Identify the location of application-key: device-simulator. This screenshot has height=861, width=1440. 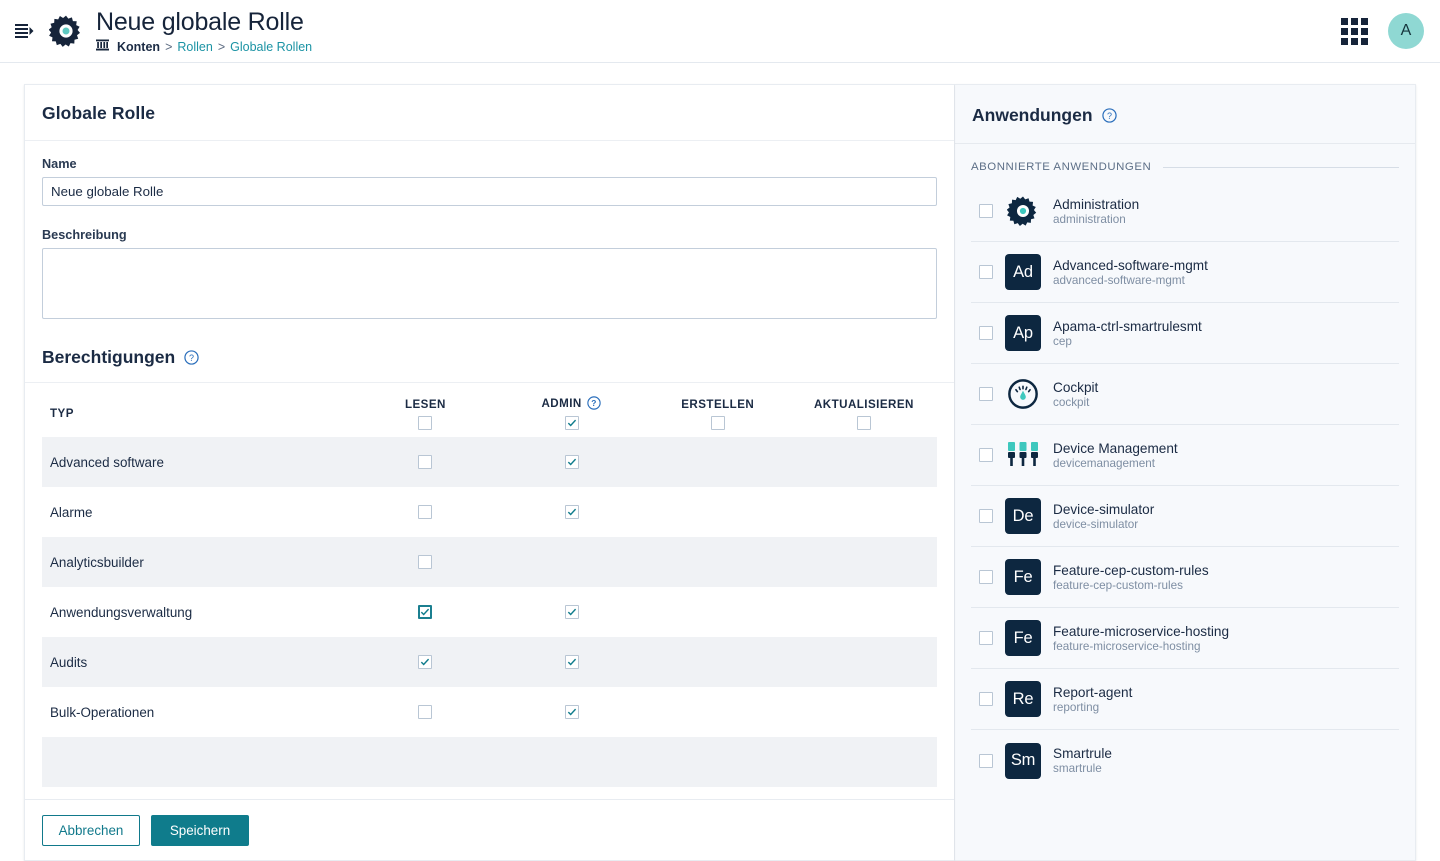
(1096, 524).